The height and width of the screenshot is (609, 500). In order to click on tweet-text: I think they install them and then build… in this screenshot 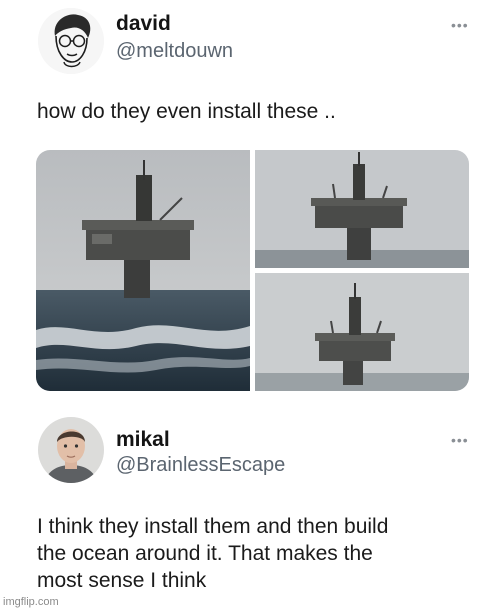, I will do `click(212, 553)`.